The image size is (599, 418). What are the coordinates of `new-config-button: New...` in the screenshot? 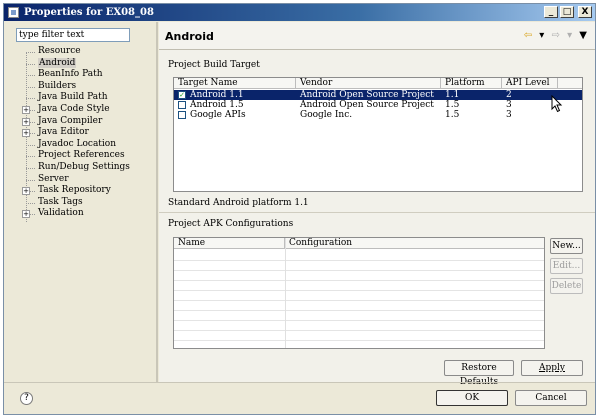 It's located at (566, 246).